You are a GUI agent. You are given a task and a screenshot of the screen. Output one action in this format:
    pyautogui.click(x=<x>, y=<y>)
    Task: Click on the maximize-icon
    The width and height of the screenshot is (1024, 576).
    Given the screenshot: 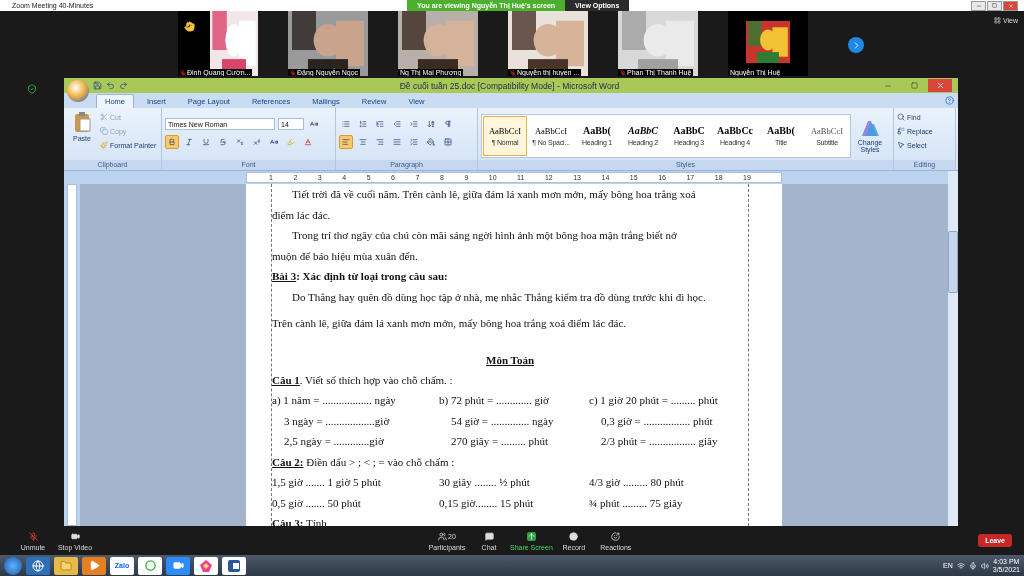 What is the action you would take?
    pyautogui.click(x=994, y=5)
    